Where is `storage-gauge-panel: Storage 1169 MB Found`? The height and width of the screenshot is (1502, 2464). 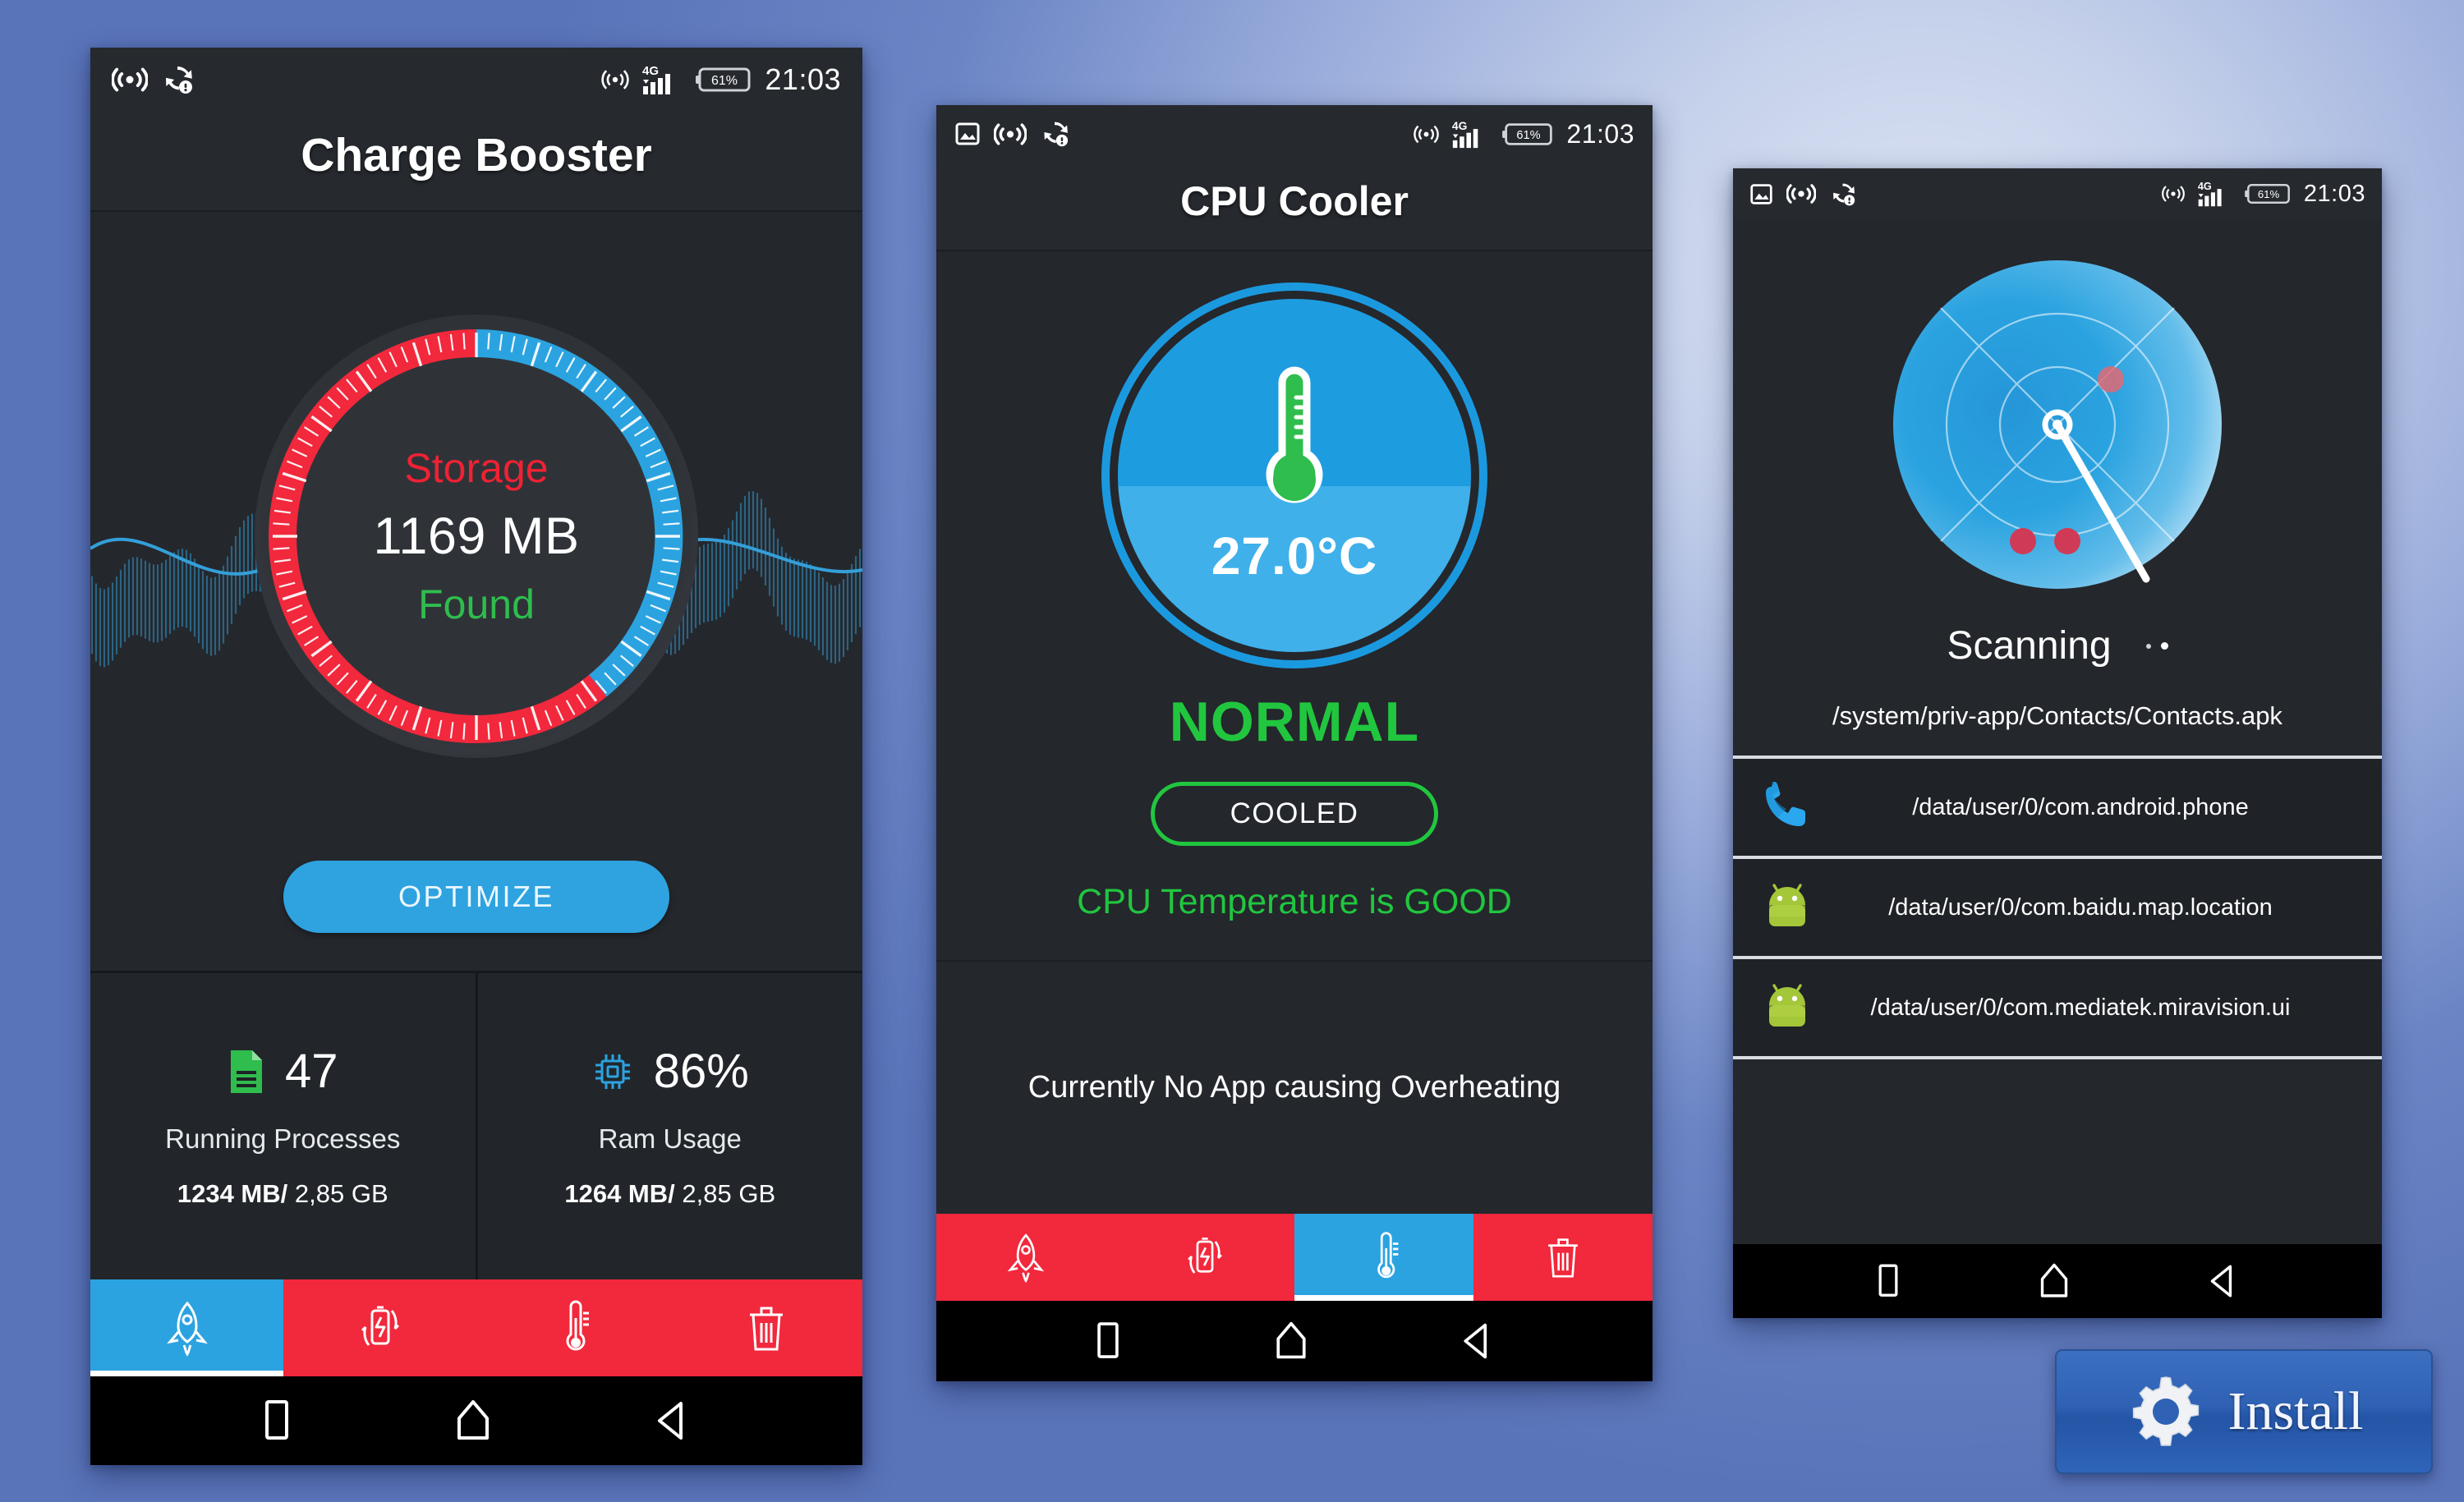
storage-gauge-panel: Storage 1169 MB Found is located at coordinates (476, 536).